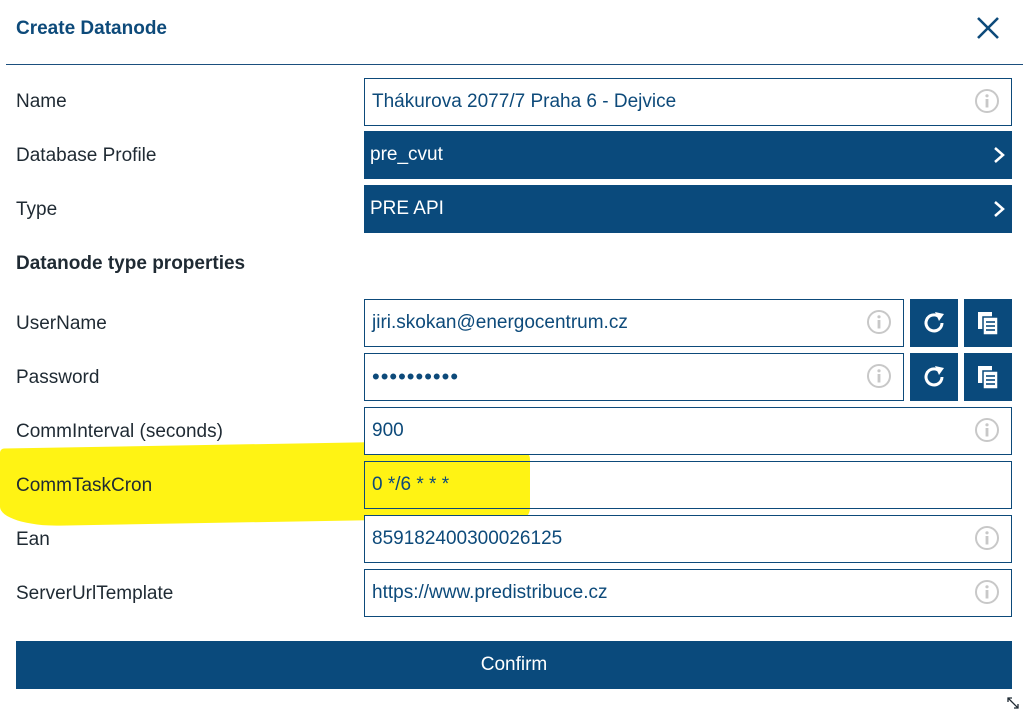 This screenshot has height=712, width=1023. Describe the element at coordinates (688, 485) in the screenshot. I see `comm-task-cron-input: 0 */6 * * *` at that location.